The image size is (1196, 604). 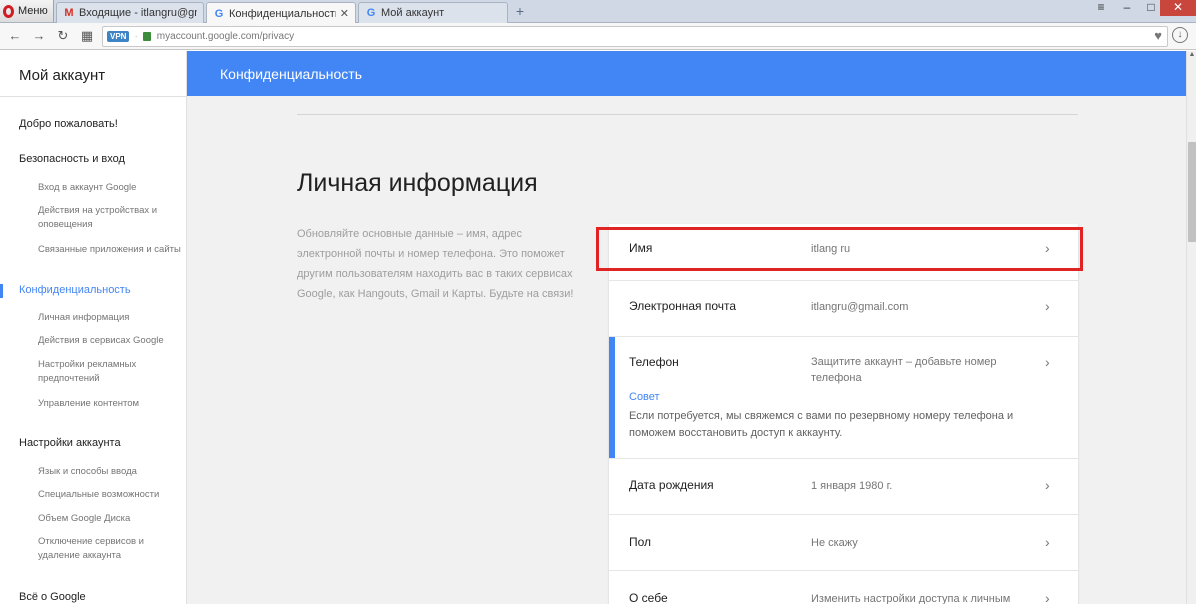 I want to click on opera-menu-button: Меню, so click(x=27, y=11).